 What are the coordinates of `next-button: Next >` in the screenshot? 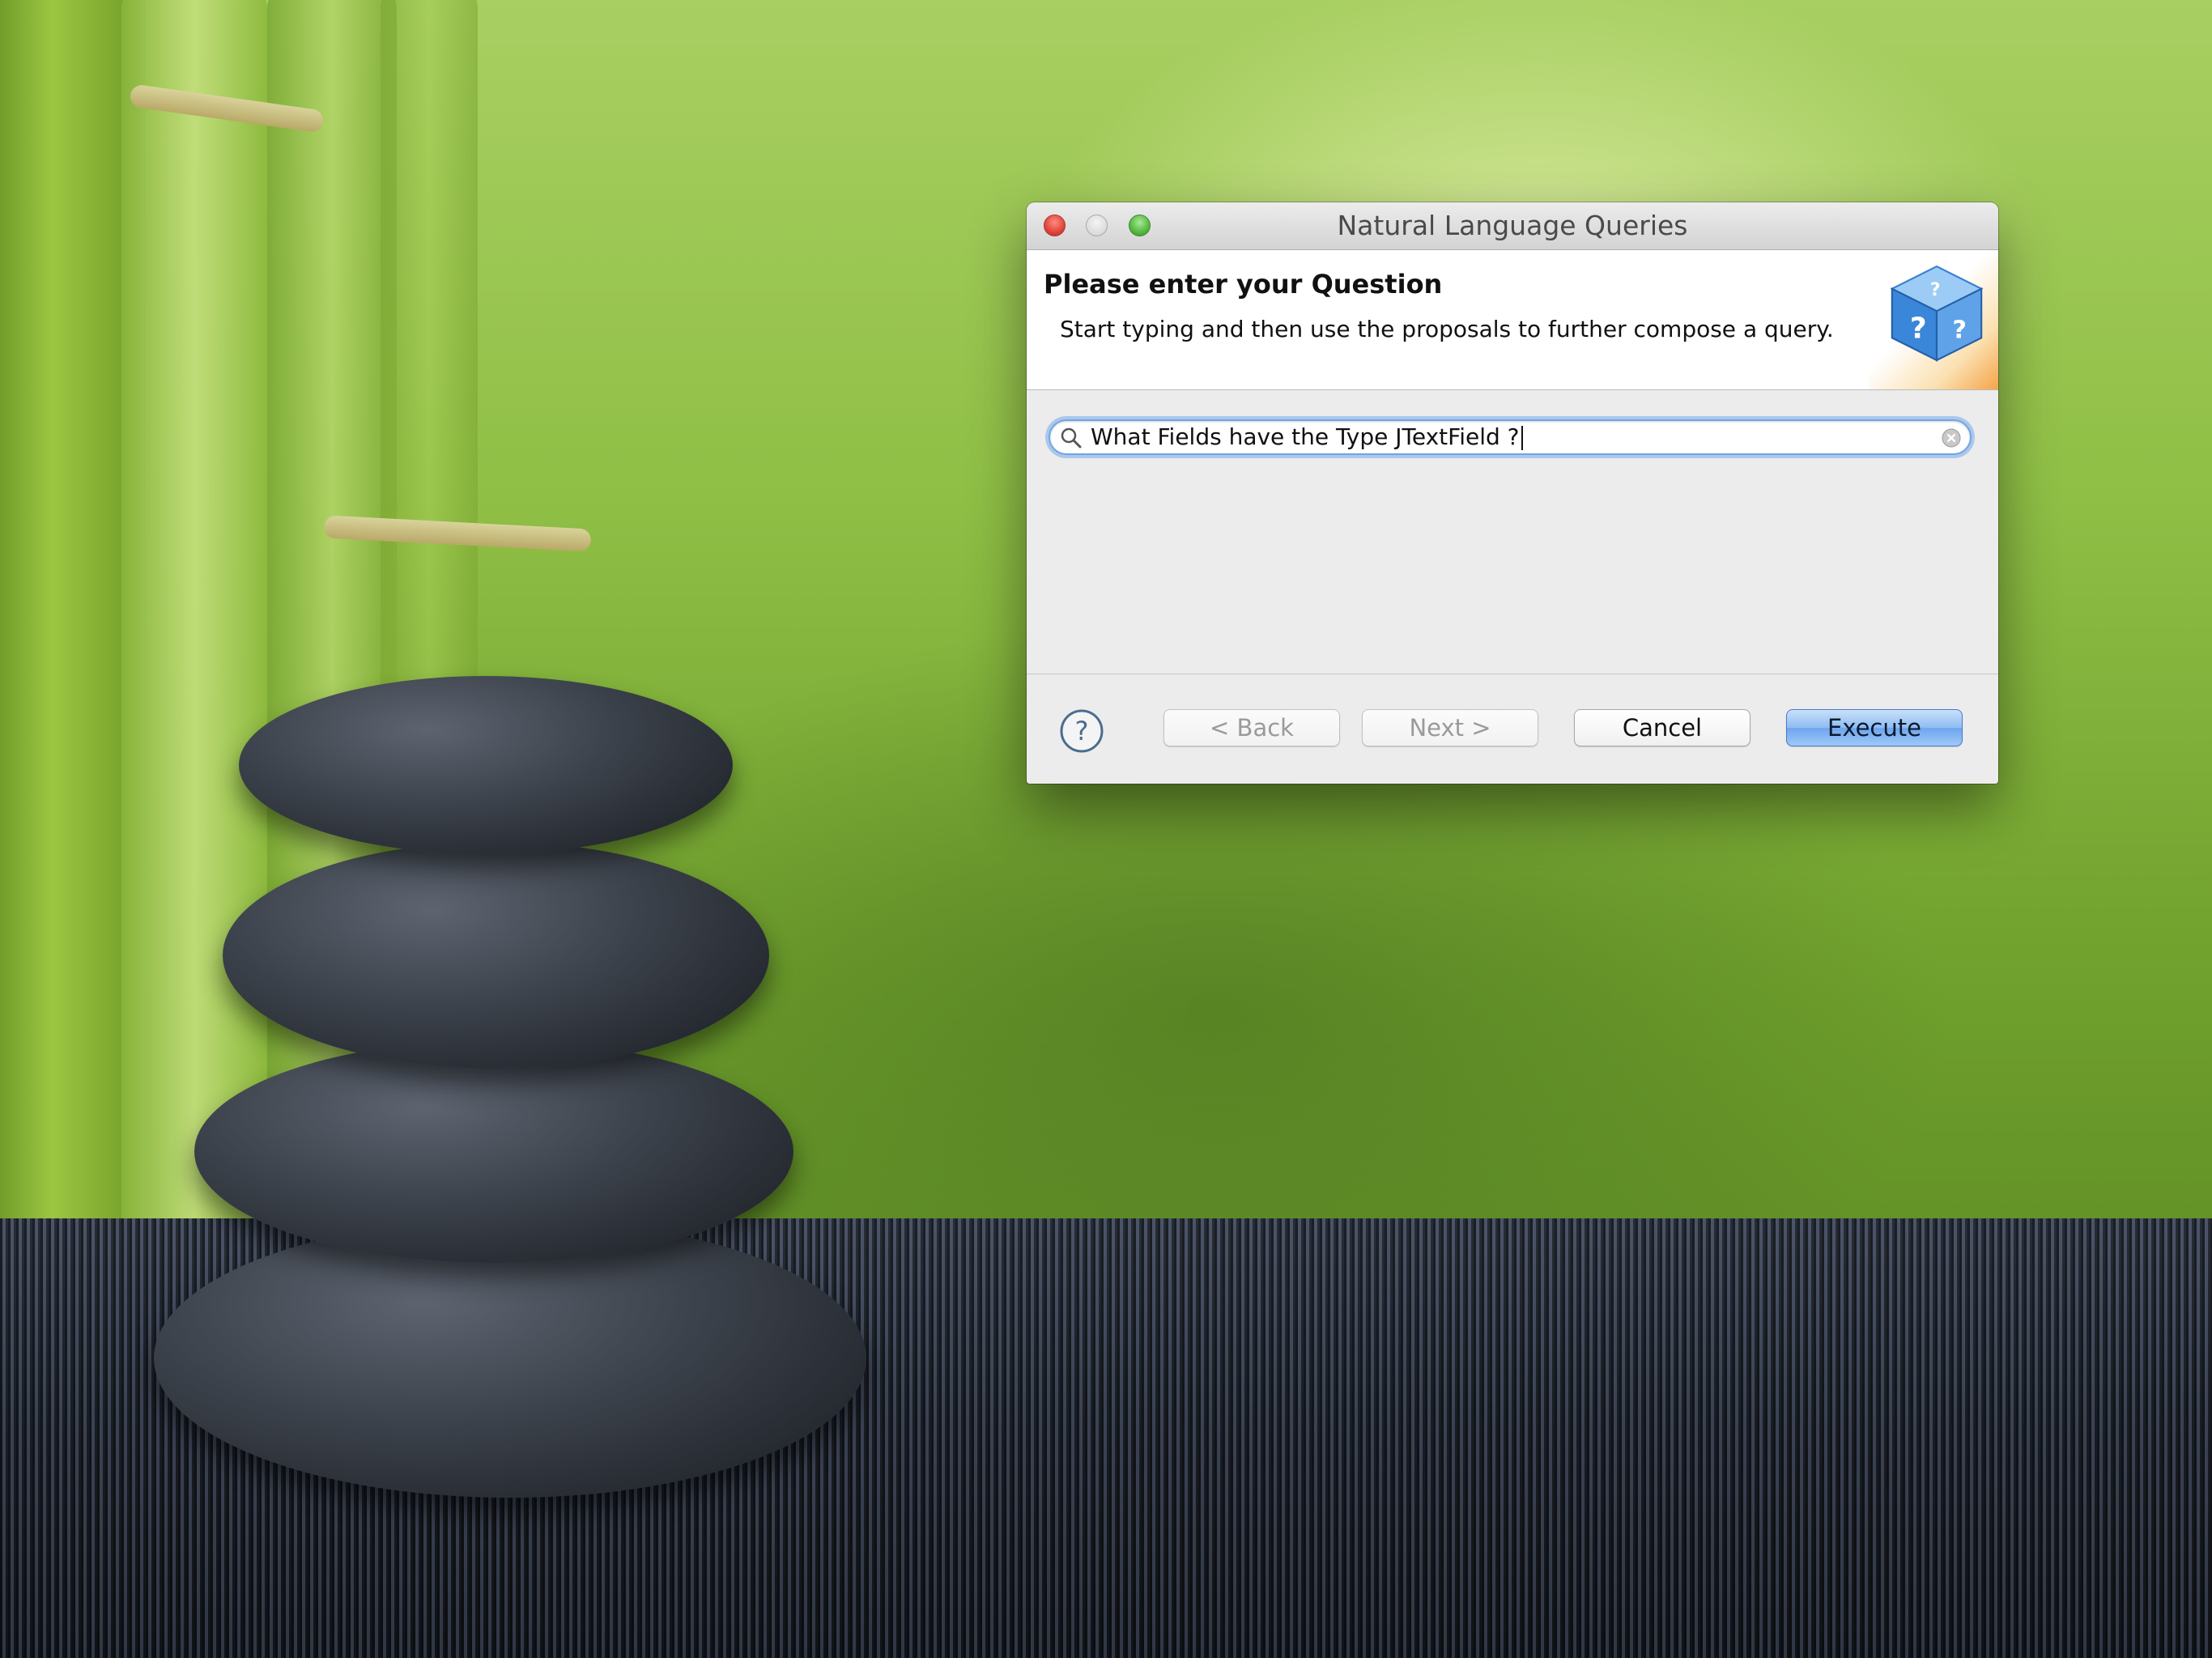 It's located at (1450, 727).